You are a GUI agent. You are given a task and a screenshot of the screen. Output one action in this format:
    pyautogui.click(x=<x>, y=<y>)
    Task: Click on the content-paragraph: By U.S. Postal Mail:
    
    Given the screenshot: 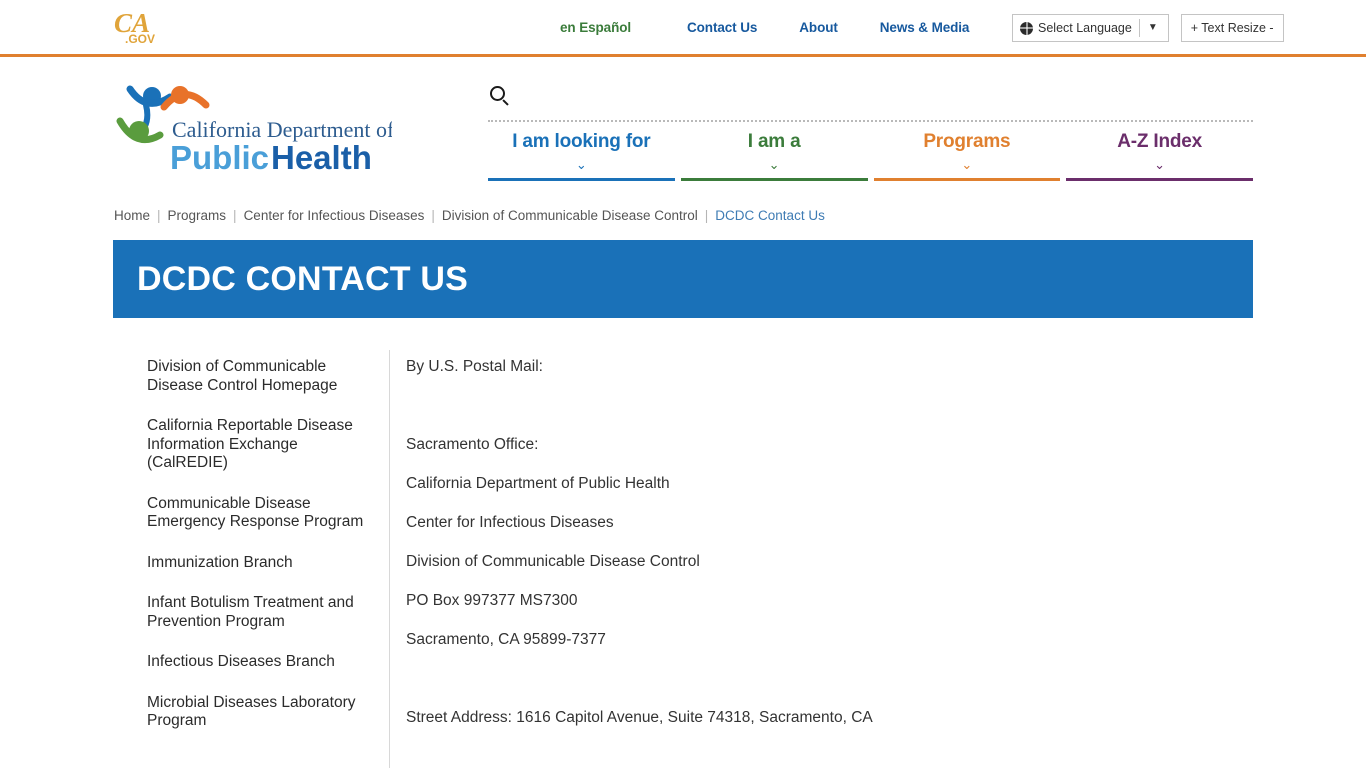 What is the action you would take?
    pyautogui.click(x=474, y=366)
    